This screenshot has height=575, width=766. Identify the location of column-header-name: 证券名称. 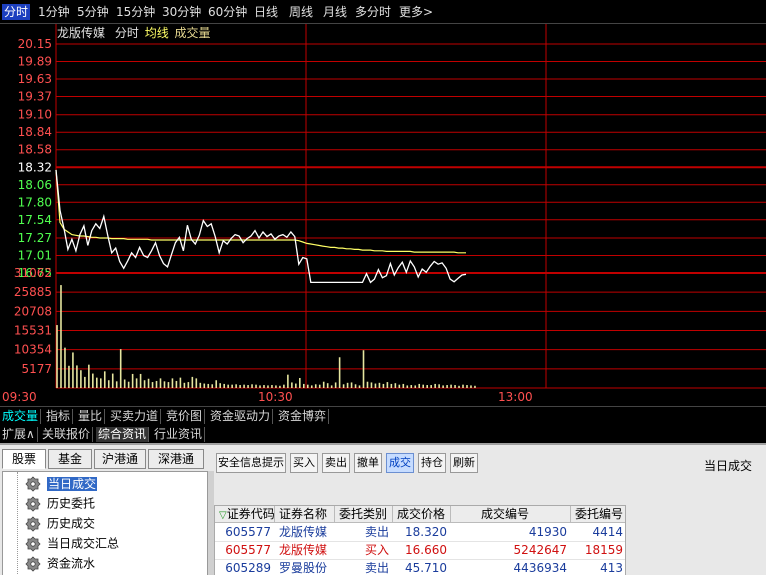
(305, 514).